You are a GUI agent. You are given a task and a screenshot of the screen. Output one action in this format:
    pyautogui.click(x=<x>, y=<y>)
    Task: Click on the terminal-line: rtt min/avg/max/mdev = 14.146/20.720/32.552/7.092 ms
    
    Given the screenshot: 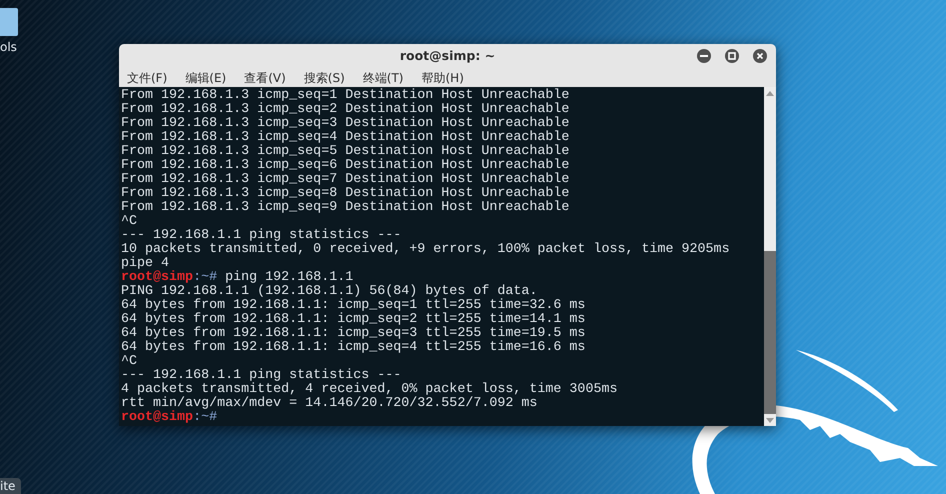 What is the action you would take?
    pyautogui.click(x=329, y=403)
    